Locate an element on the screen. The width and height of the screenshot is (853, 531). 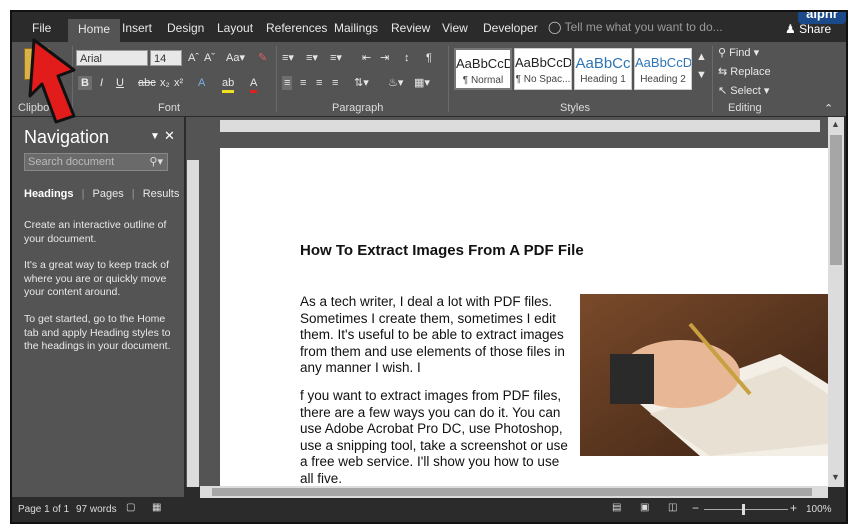
style-heading-1: AaBbCc Heading 1 is located at coordinates (603, 69).